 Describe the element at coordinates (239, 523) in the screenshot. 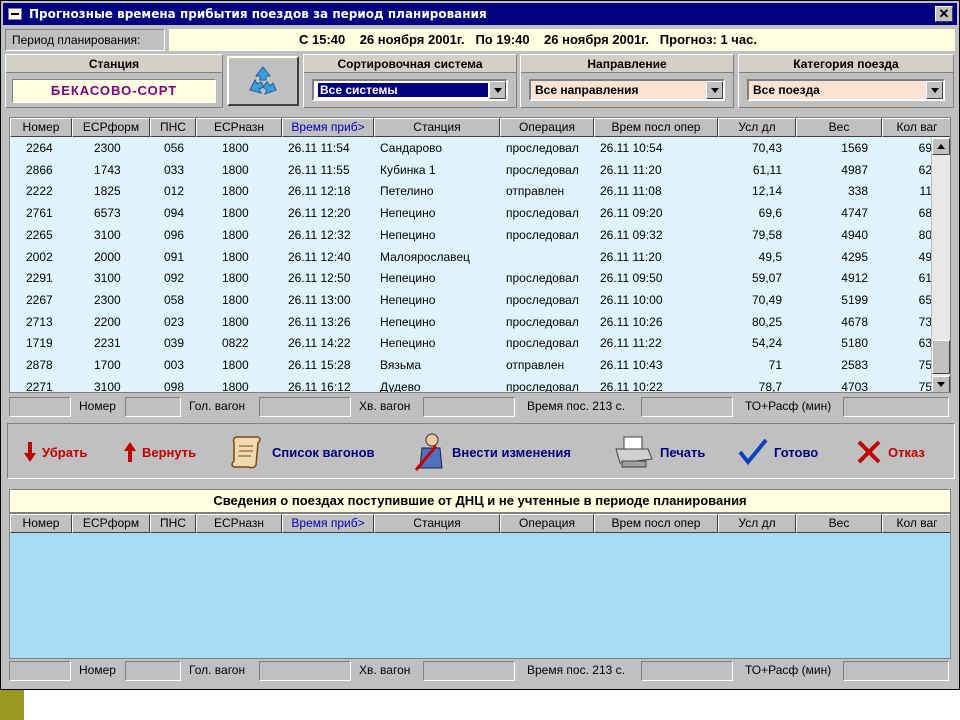

I see `dnc-header-col-esr-dest: ЕСРназн` at that location.